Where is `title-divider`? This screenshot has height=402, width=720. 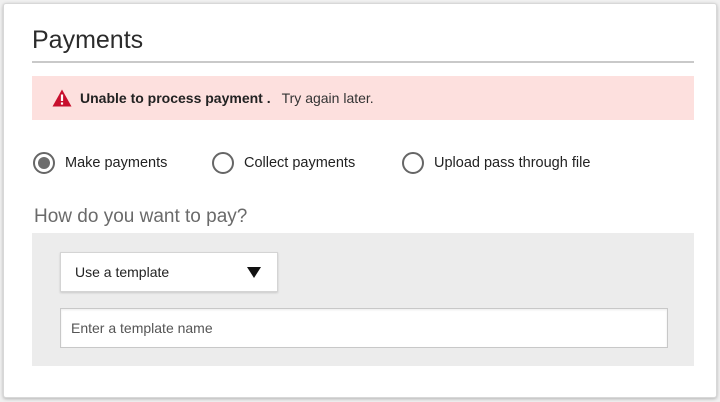
title-divider is located at coordinates (363, 62).